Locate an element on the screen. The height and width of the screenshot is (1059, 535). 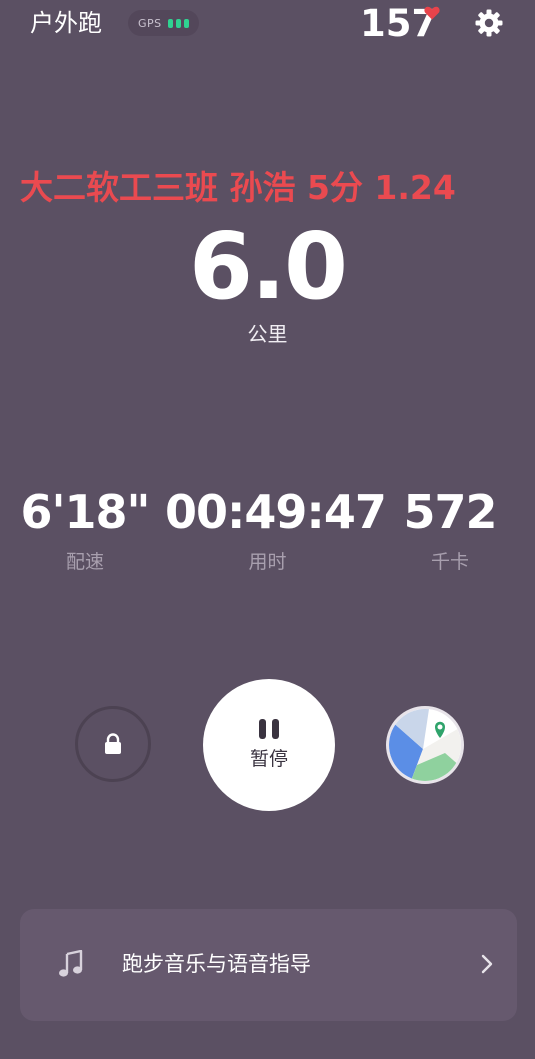
stat-pace: 6'18" 配速 is located at coordinates (85, 529).